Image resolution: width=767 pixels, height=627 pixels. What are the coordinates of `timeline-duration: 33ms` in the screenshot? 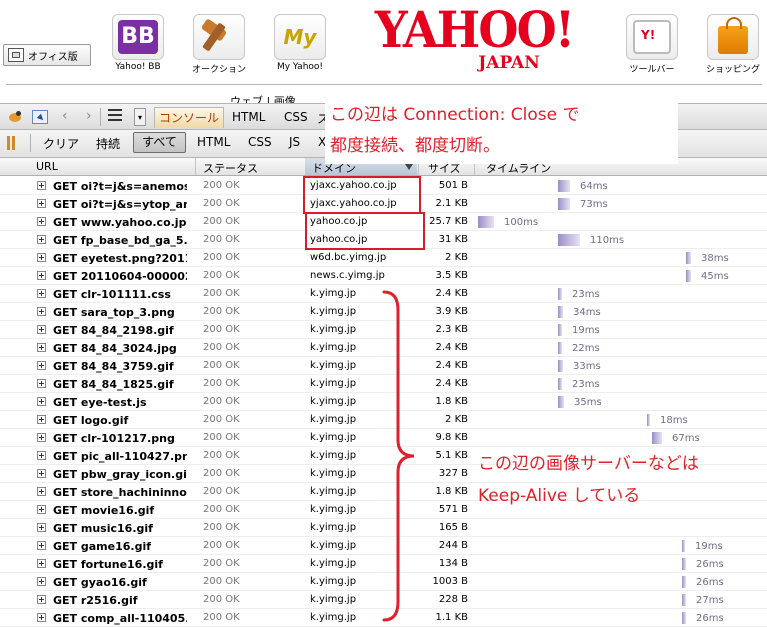 It's located at (587, 366).